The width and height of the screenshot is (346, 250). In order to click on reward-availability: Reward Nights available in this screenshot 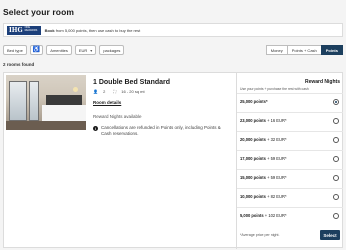, I will do `click(117, 116)`.